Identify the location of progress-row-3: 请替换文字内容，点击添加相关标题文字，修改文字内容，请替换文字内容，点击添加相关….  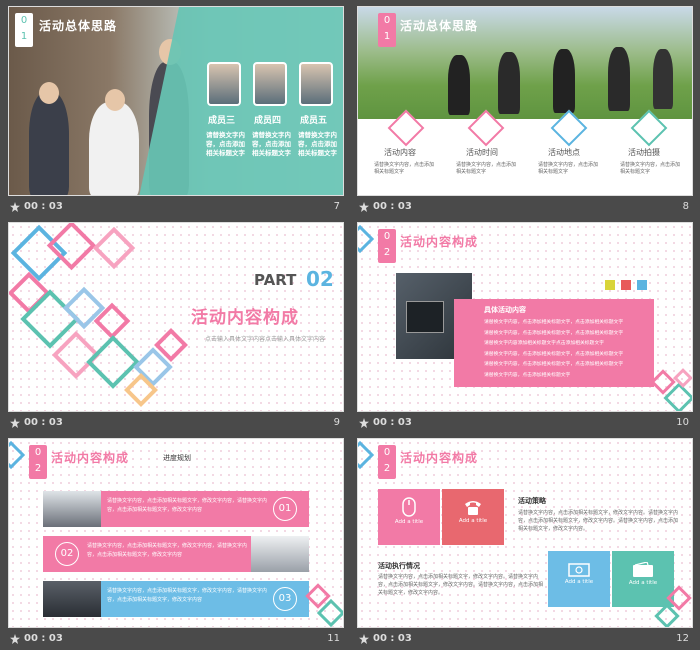
(205, 599).